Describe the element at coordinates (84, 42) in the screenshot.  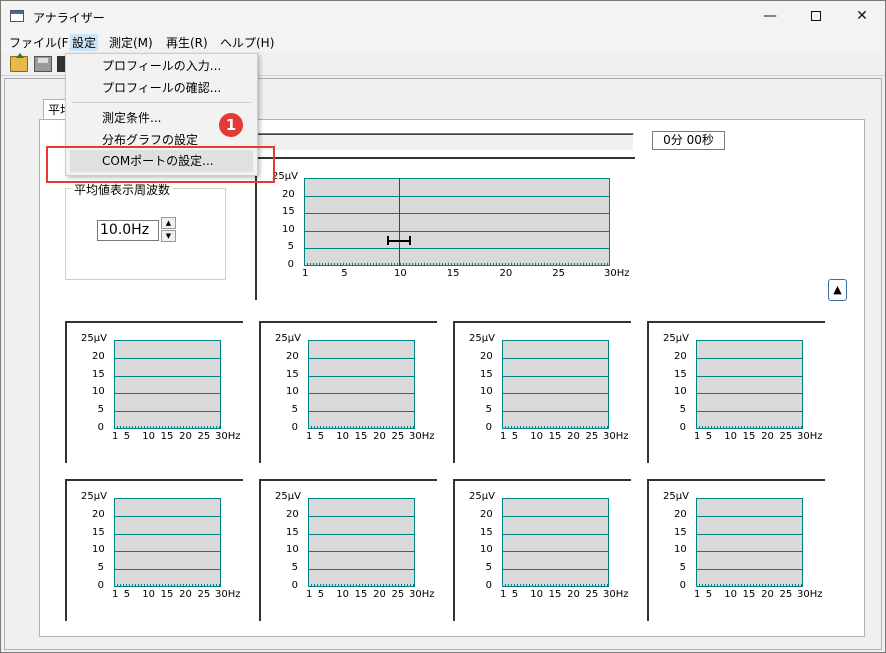
I see `menu-settings: 設定` at that location.